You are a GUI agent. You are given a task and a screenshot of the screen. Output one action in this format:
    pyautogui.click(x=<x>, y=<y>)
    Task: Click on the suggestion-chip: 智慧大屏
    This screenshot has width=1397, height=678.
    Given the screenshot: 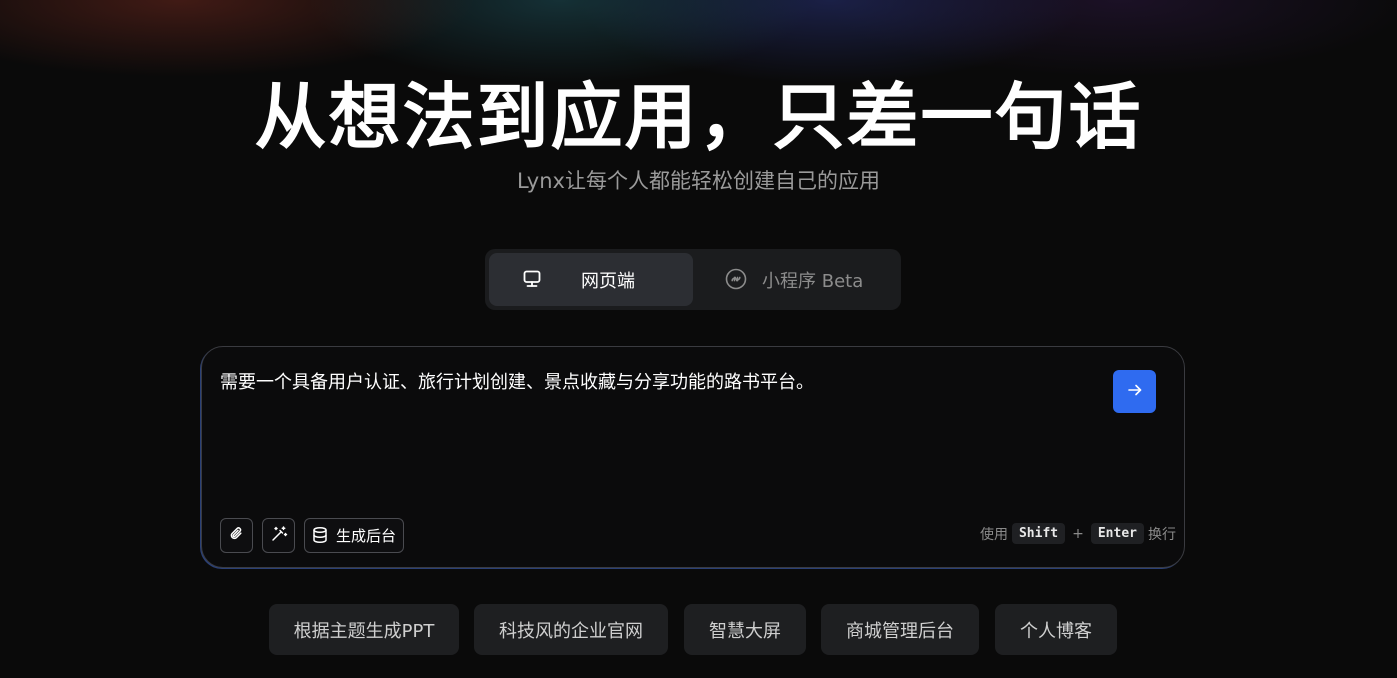 What is the action you would take?
    pyautogui.click(x=745, y=629)
    